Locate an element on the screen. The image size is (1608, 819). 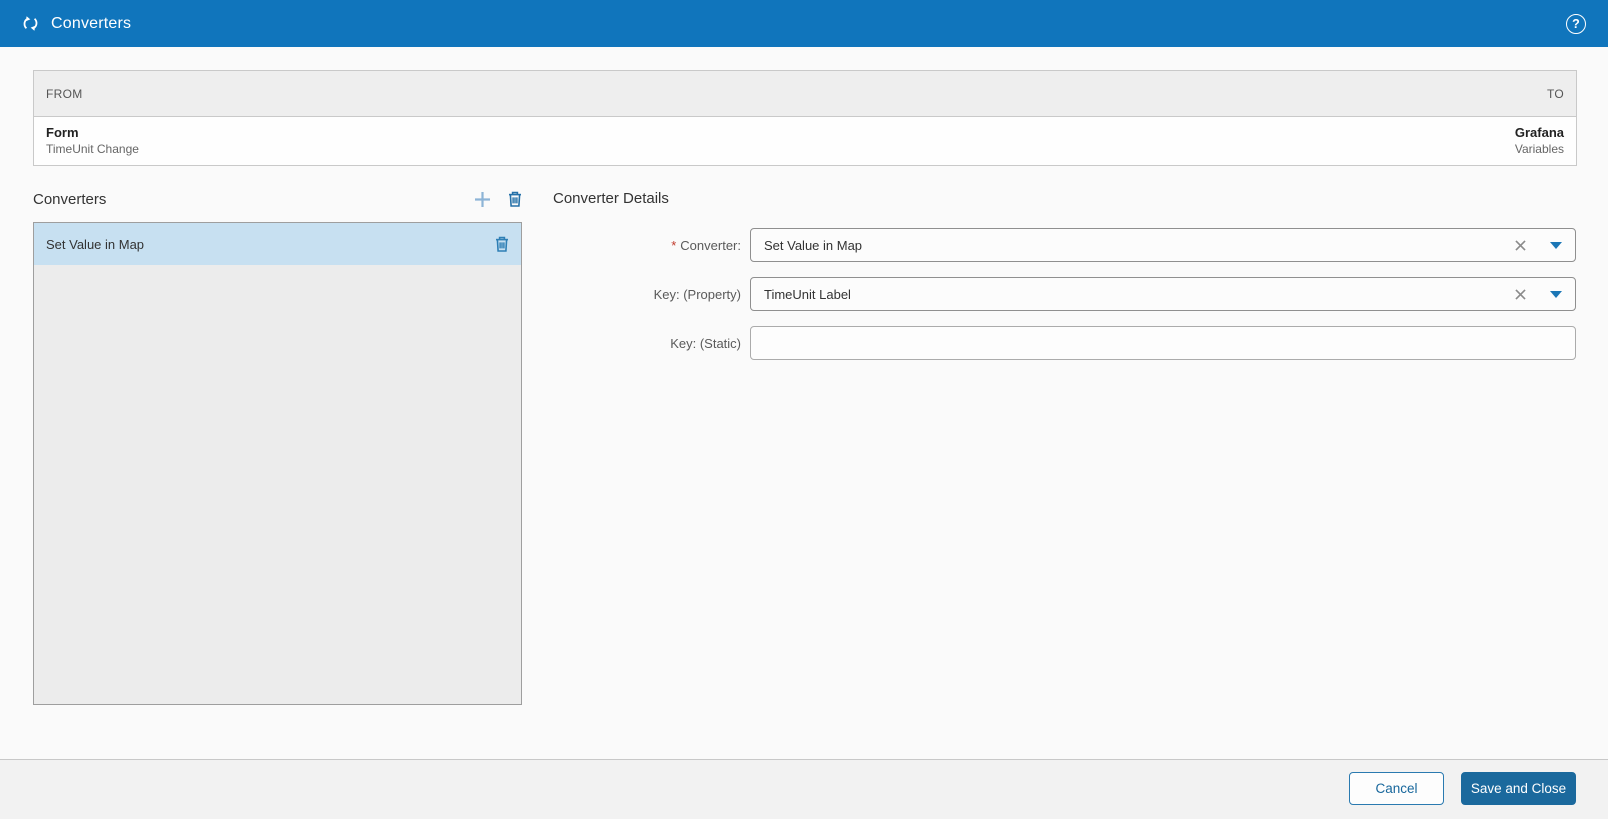
trash-icon is located at coordinates (515, 199).